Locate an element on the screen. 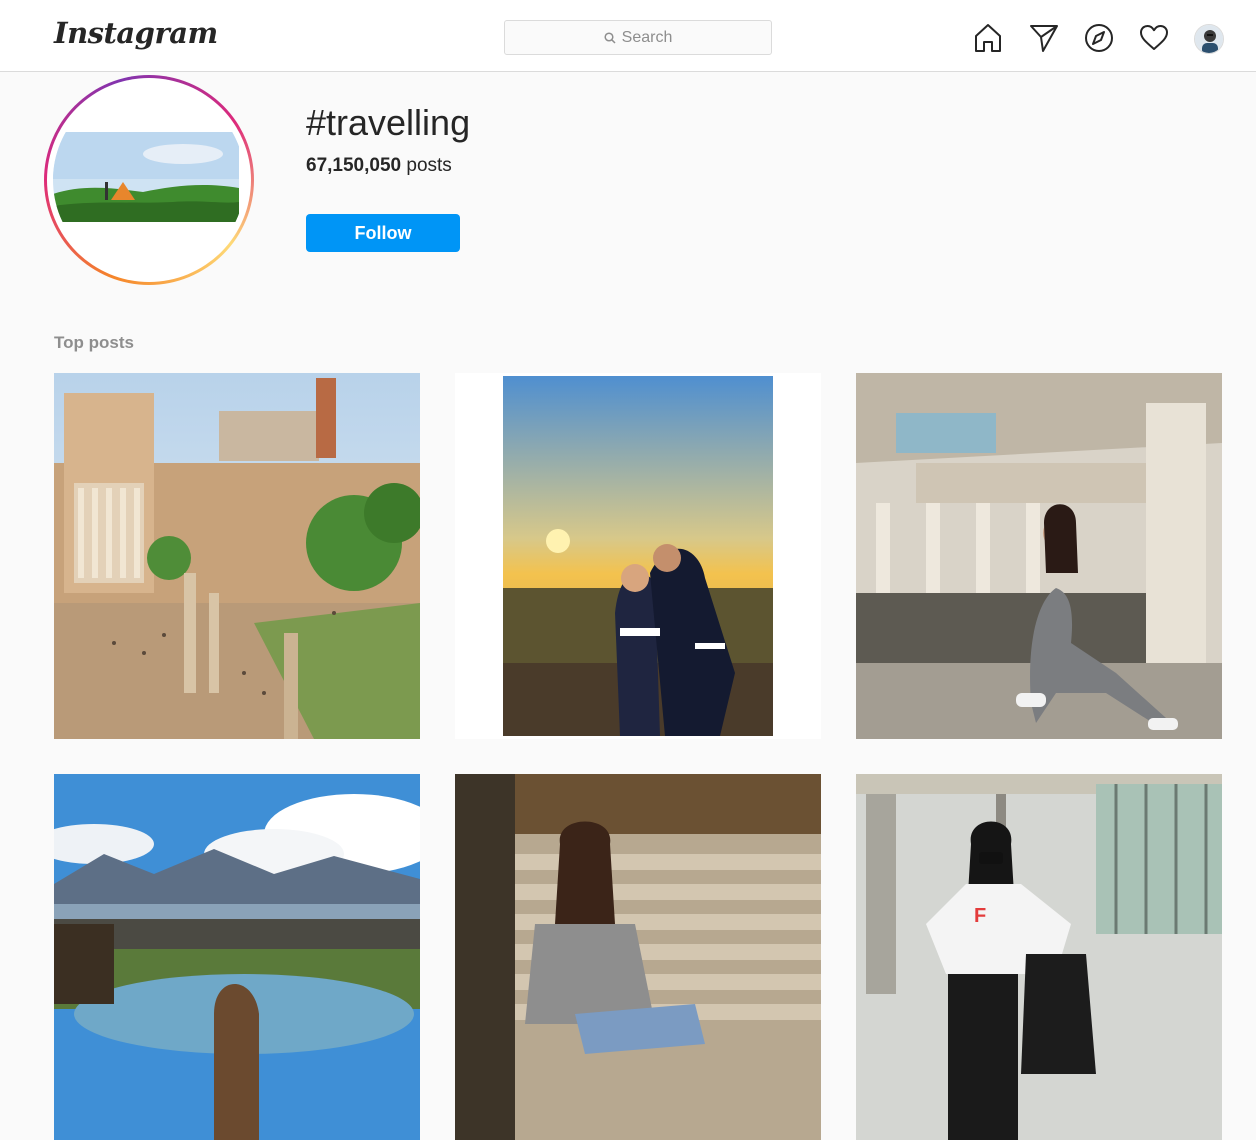  post-image-abandoned-building is located at coordinates (1039, 556).